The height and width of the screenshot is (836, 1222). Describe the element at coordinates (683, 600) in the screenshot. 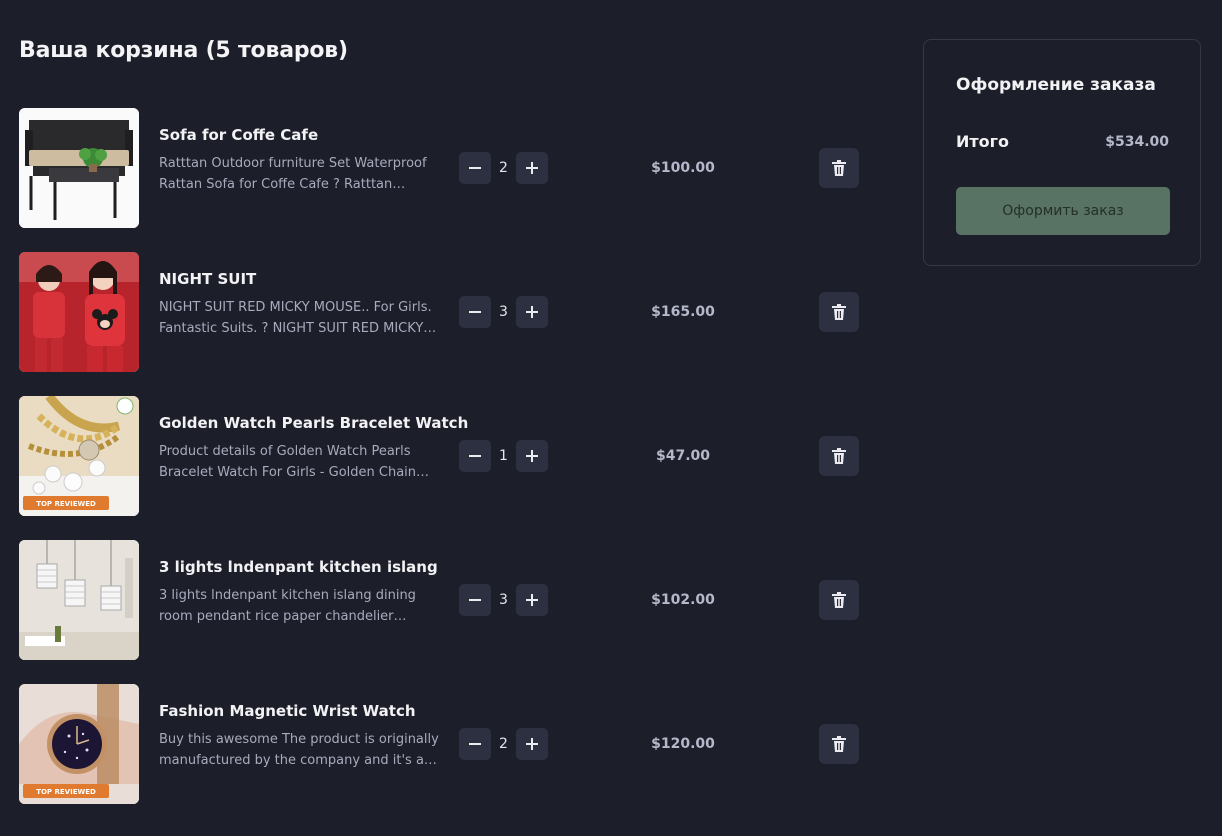

I see `item-price: $102.00` at that location.